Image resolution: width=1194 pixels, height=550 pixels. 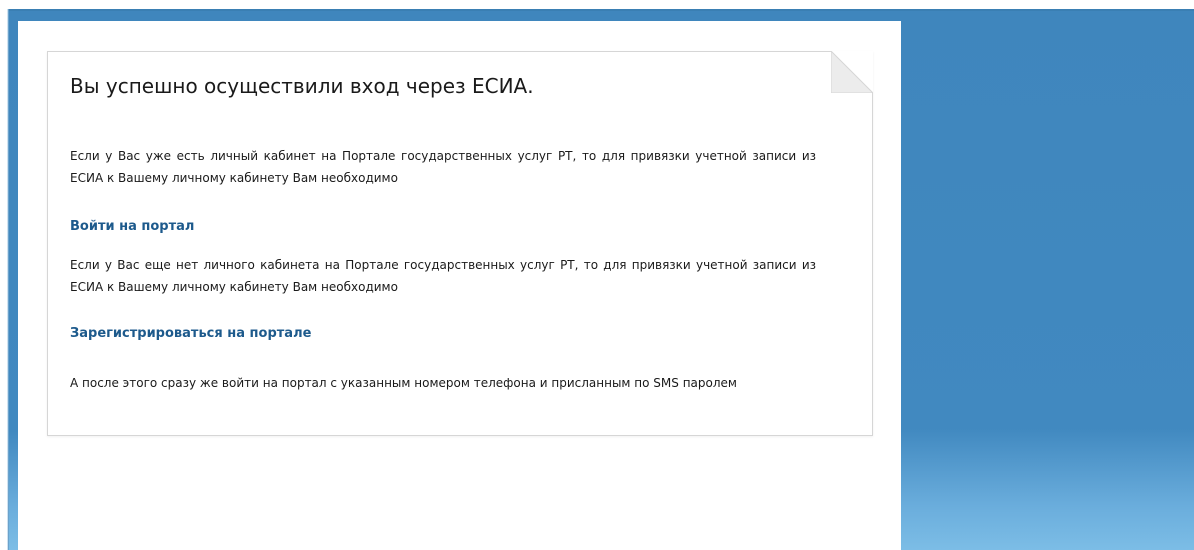 What do you see at coordinates (4, 279) in the screenshot?
I see `window-left-edge` at bounding box center [4, 279].